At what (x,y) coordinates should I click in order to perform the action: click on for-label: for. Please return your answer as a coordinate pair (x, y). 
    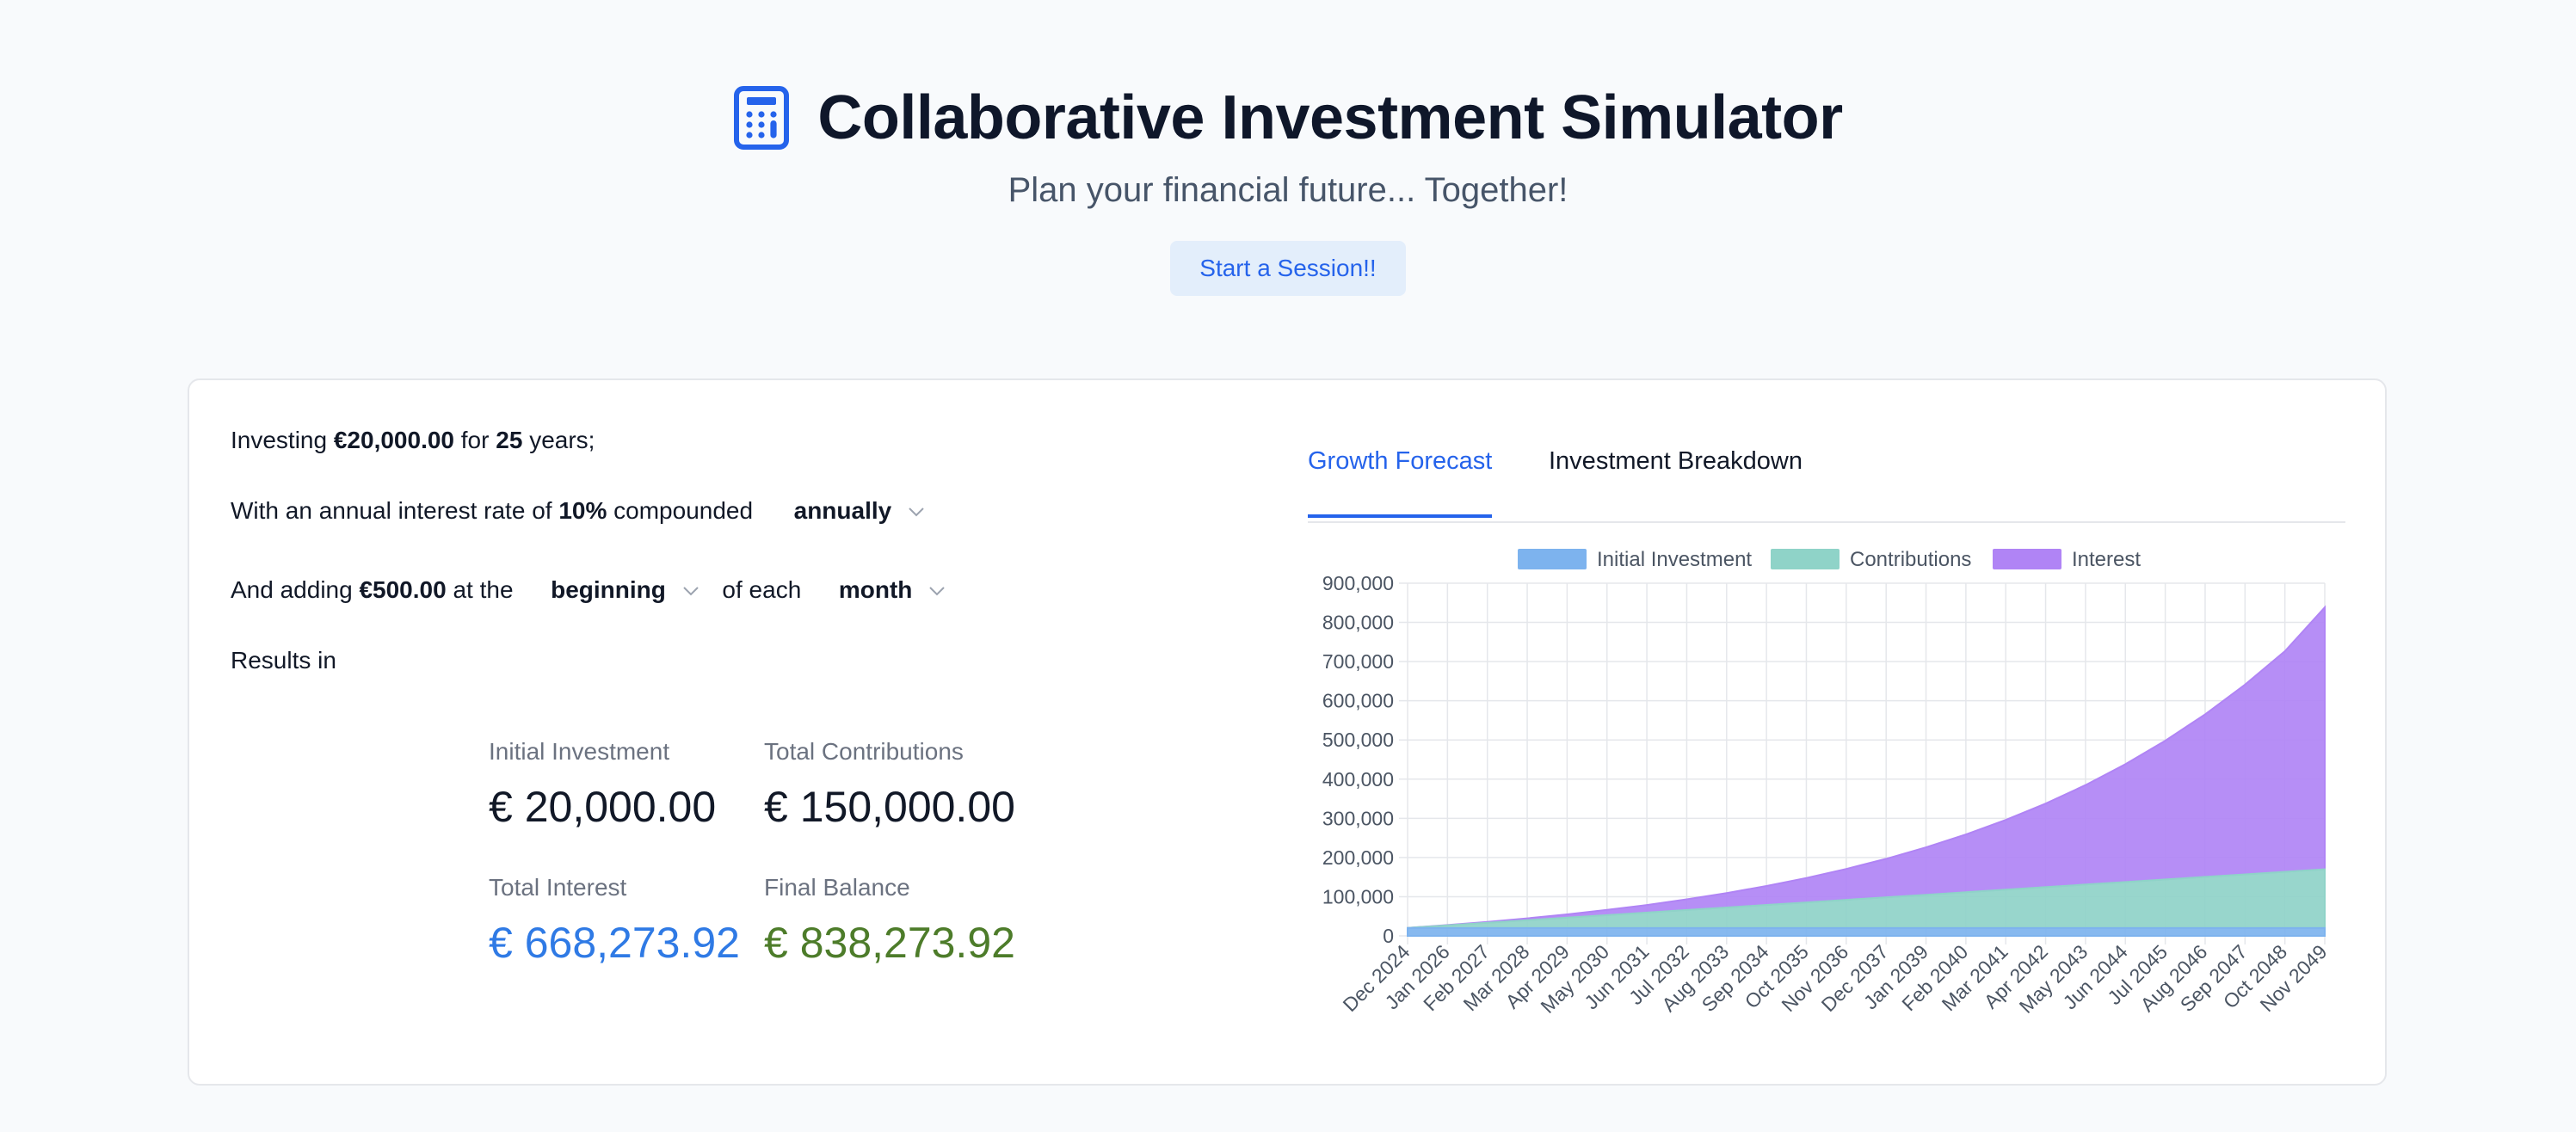
    Looking at the image, I should click on (475, 440).